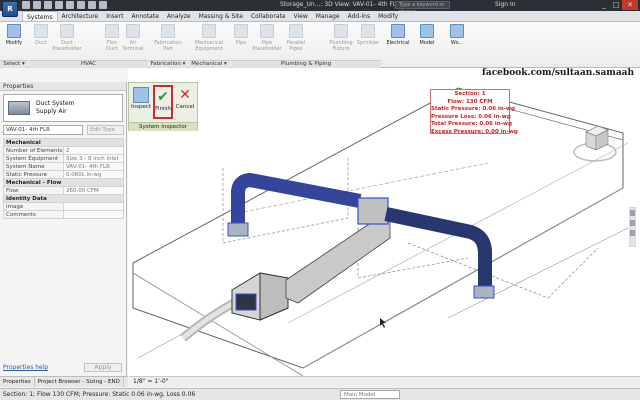  I want to click on close-button: ✕, so click(630, 5).